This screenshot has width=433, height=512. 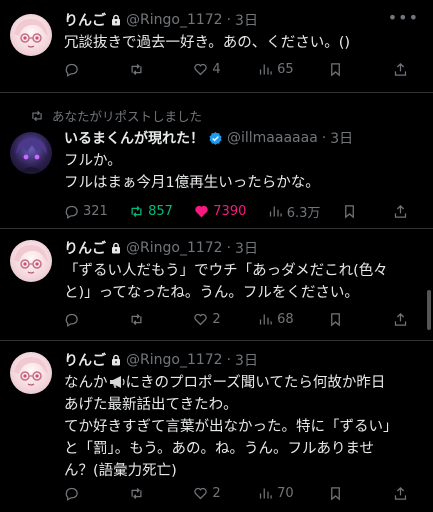 I want to click on post-text-line-1: なんか にきのプロポーズ聞いてたら何故か昨日, so click(x=239, y=383).